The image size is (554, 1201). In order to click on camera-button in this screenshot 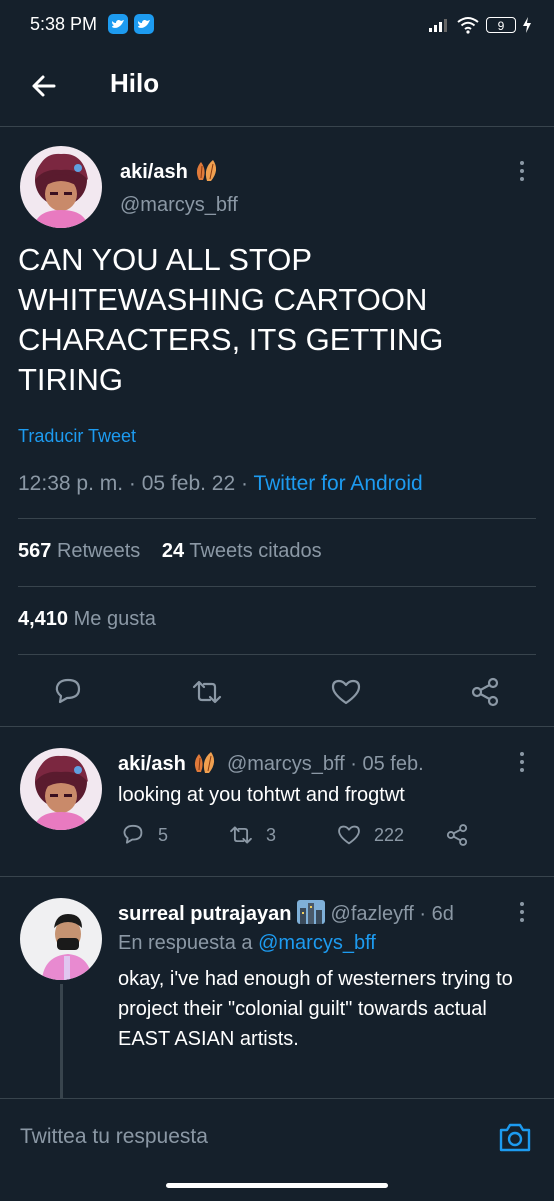, I will do `click(515, 1137)`.